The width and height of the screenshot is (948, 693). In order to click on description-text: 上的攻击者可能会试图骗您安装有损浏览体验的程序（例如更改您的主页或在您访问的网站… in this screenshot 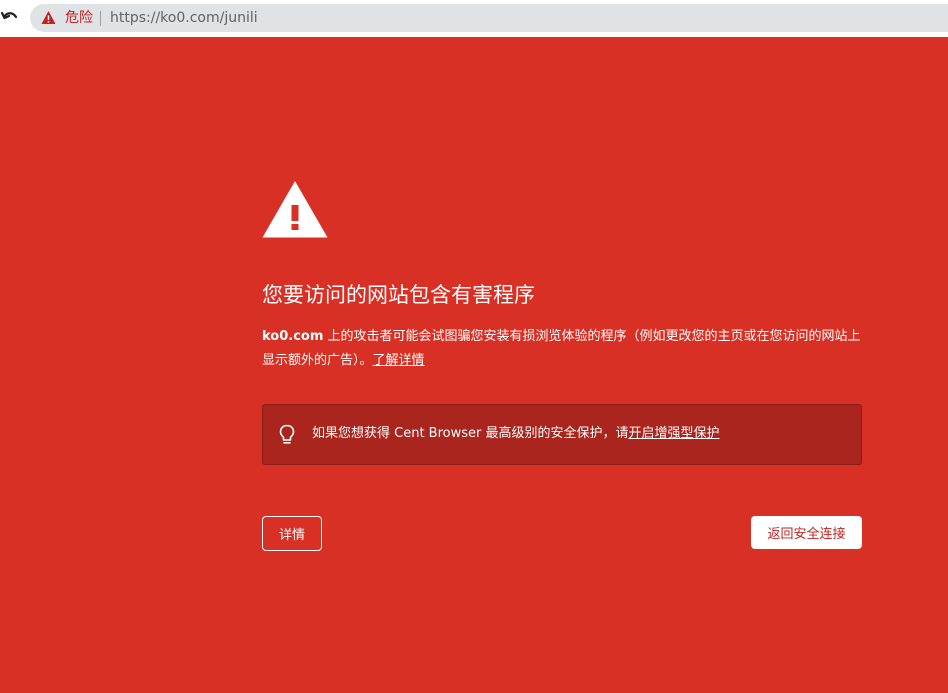, I will do `click(561, 348)`.